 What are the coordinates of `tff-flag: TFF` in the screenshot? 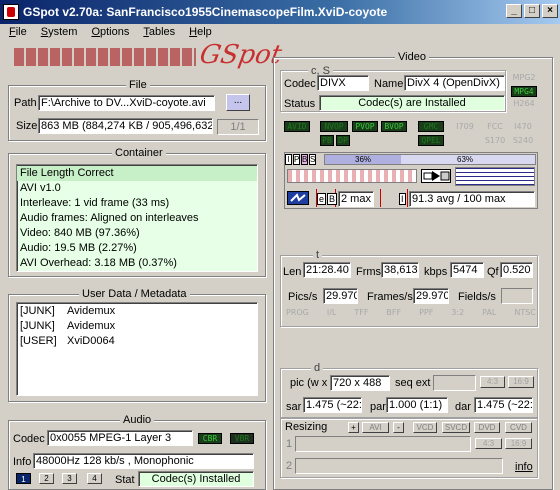 It's located at (361, 312).